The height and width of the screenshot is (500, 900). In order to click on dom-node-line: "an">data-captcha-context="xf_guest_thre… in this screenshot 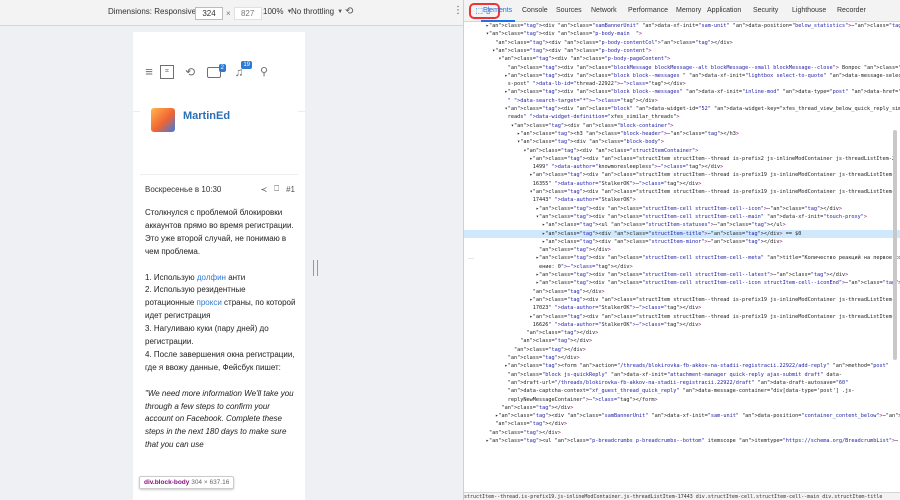, I will do `click(682, 391)`.